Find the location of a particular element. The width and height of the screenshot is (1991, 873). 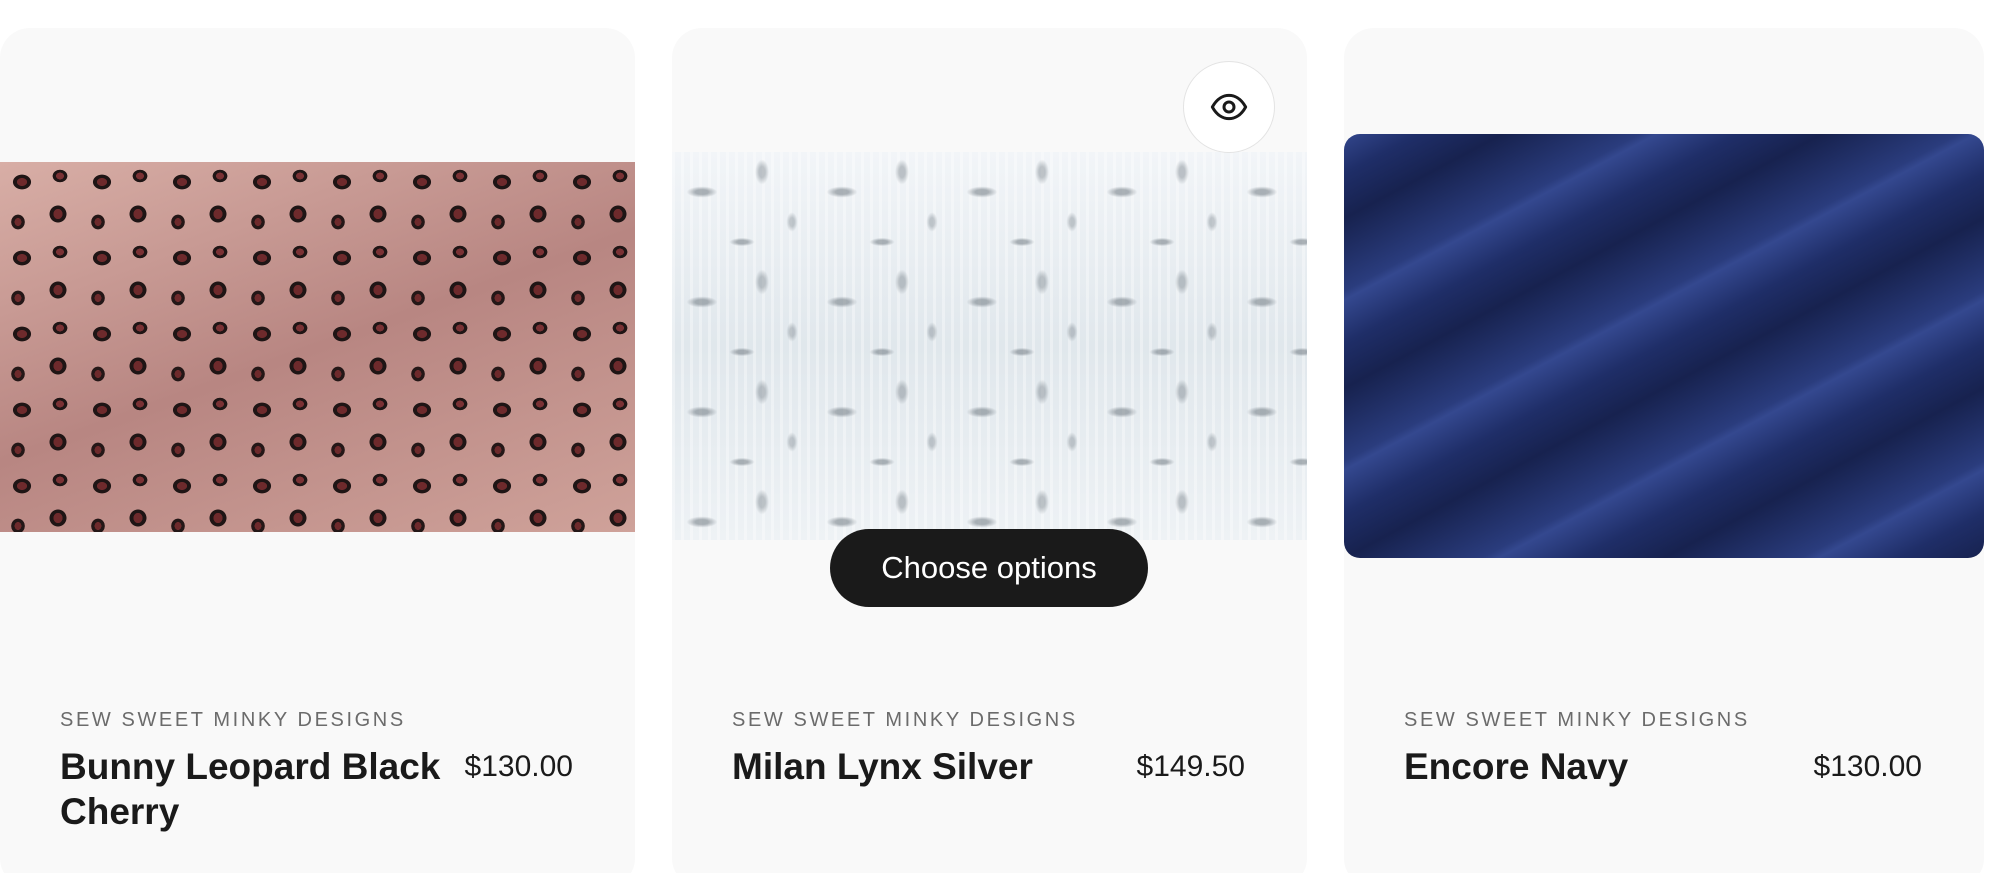

product-title: Encore Navy is located at coordinates (1516, 766).